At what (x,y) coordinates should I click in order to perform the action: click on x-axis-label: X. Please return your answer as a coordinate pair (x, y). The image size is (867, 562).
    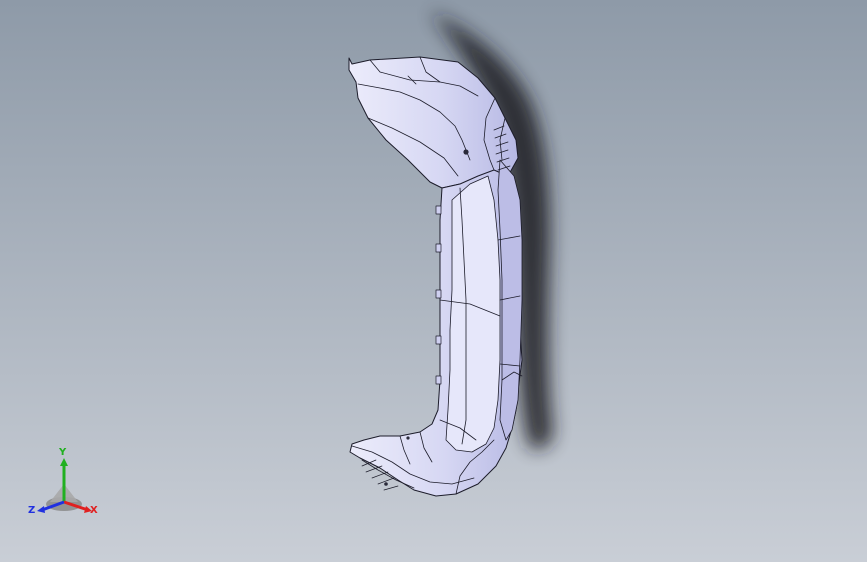
    Looking at the image, I should click on (94, 510).